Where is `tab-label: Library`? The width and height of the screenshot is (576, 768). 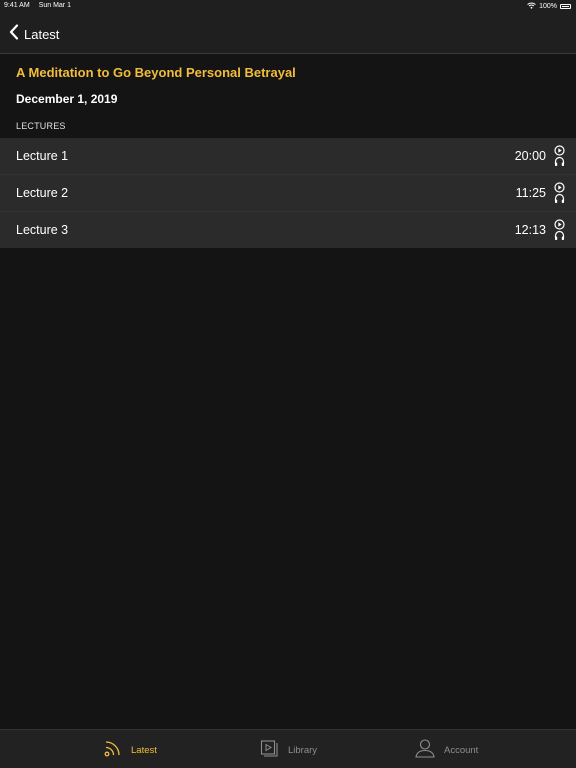
tab-label: Library is located at coordinates (303, 750).